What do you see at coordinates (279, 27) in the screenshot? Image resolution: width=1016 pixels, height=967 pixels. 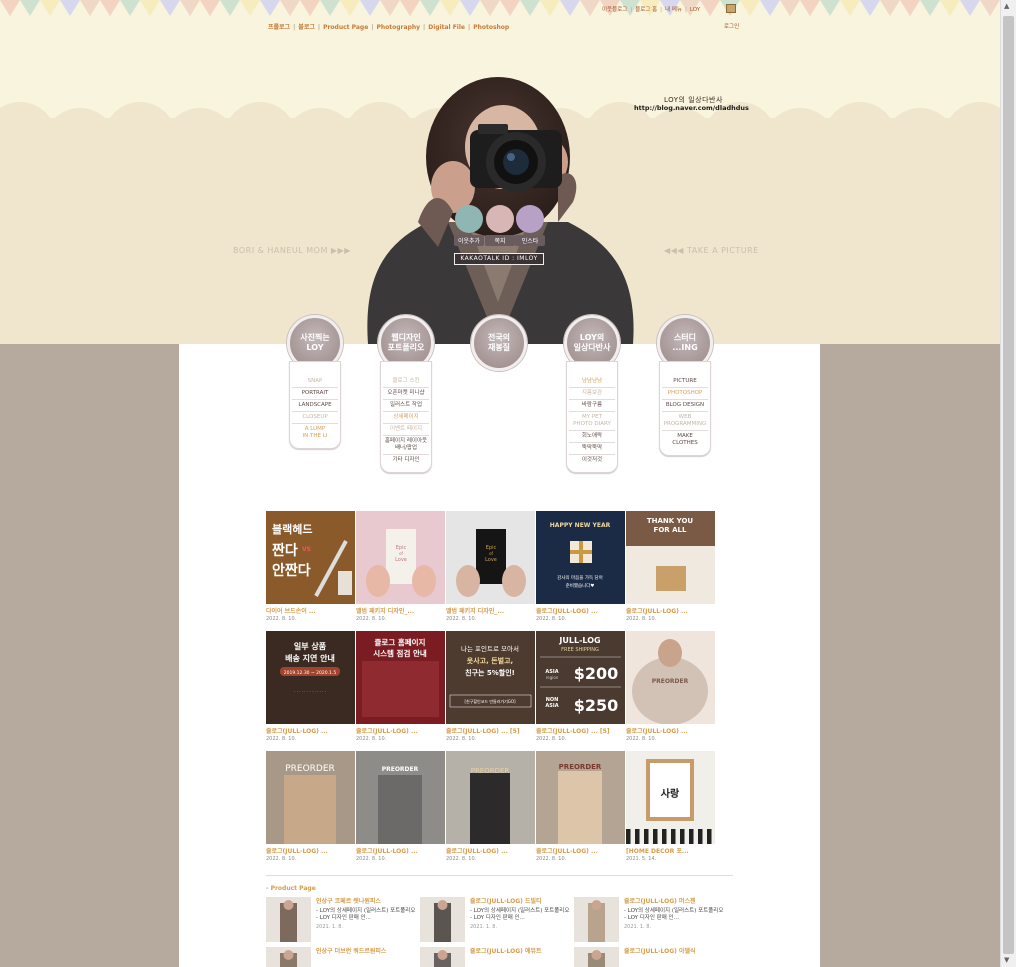 I see `top-nav-link: 프롤로그` at bounding box center [279, 27].